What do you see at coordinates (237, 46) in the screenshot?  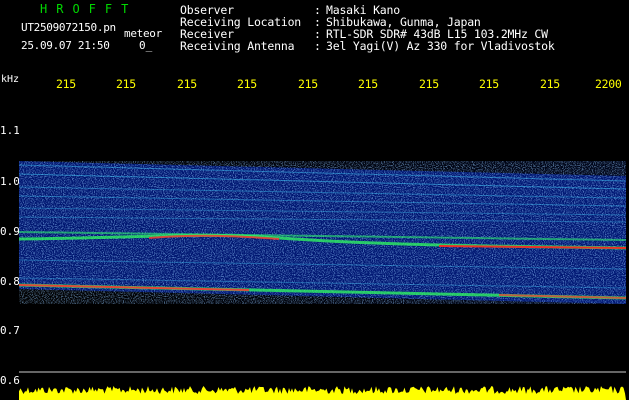 I see `info-antenna-label: Receiving Antenna` at bounding box center [237, 46].